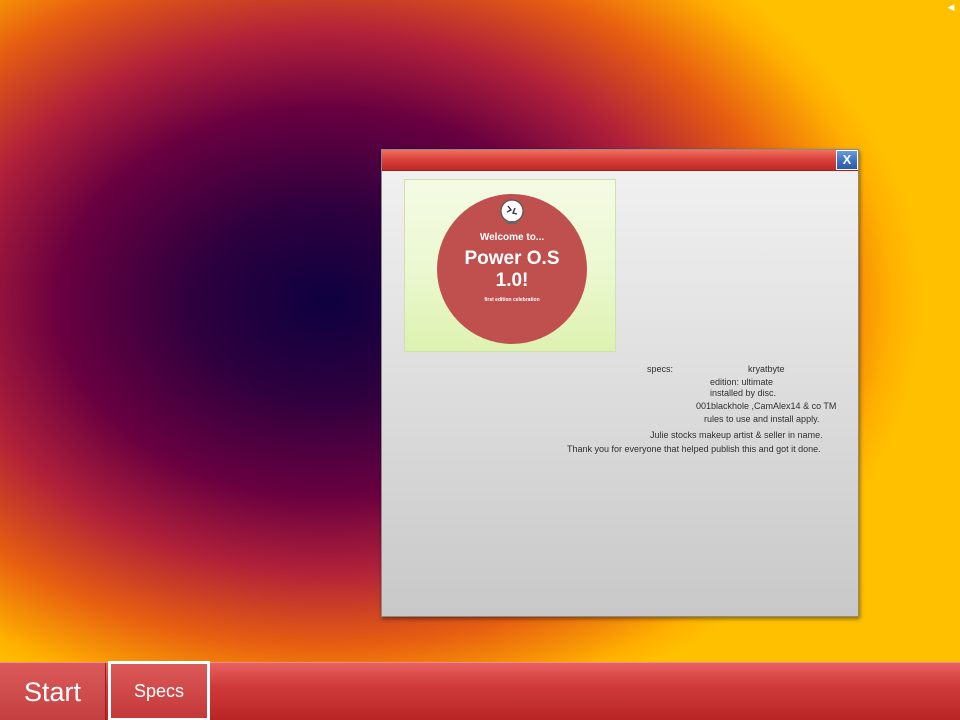 The height and width of the screenshot is (720, 960). Describe the element at coordinates (951, 7) in the screenshot. I see `speaker-icon: ◀` at that location.